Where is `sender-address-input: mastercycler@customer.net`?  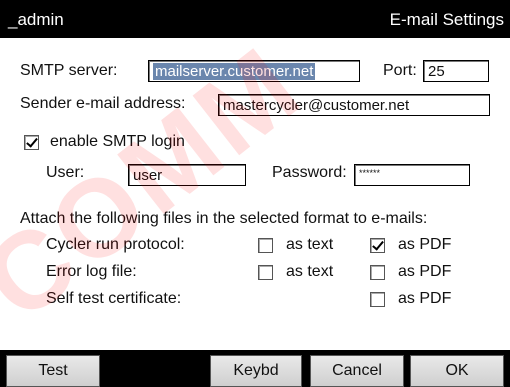
sender-address-input: mastercycler@customer.net is located at coordinates (354, 105).